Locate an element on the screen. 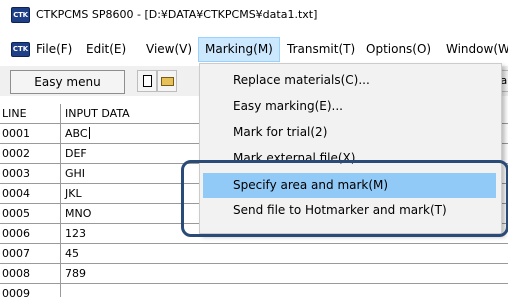  app-icon: CTK is located at coordinates (20, 15).